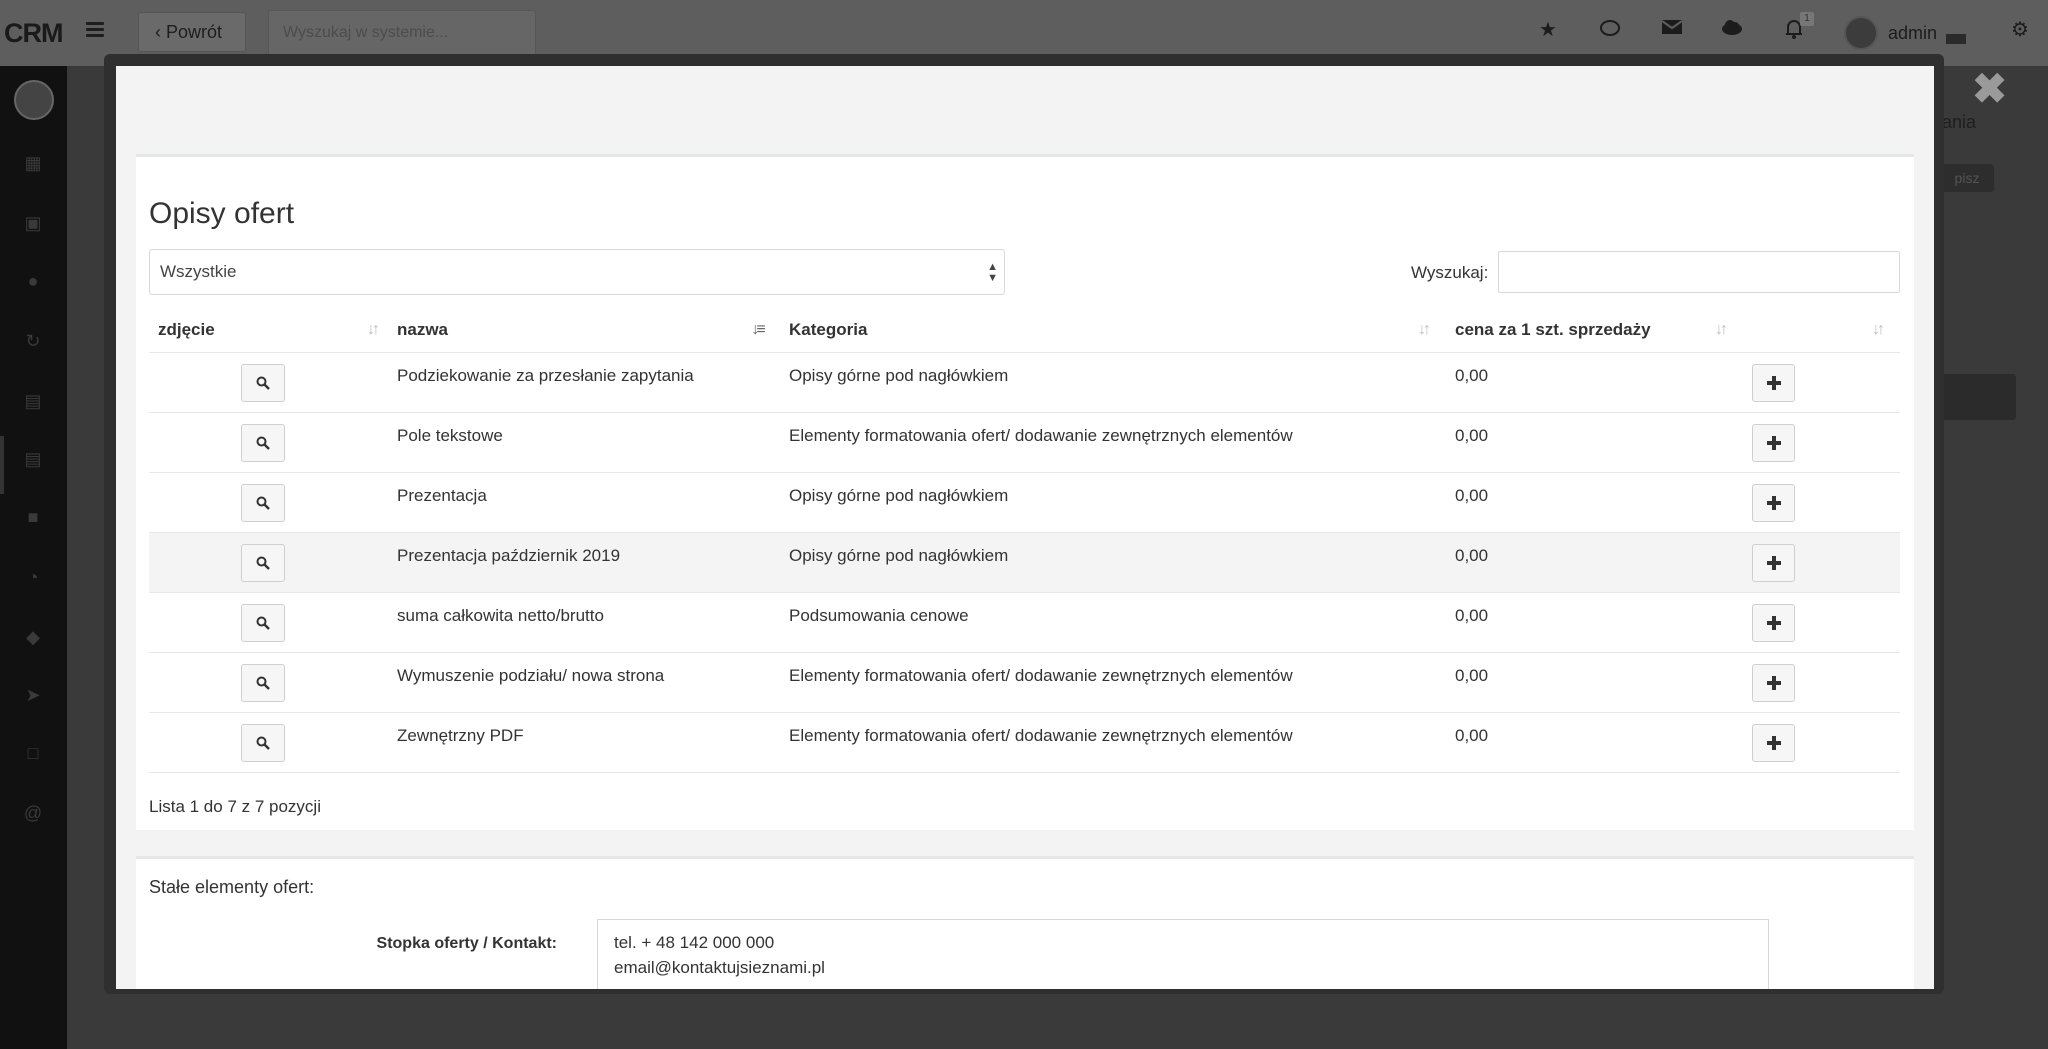 This screenshot has height=1049, width=2048. What do you see at coordinates (1989, 89) in the screenshot?
I see `close-icon: ✖` at bounding box center [1989, 89].